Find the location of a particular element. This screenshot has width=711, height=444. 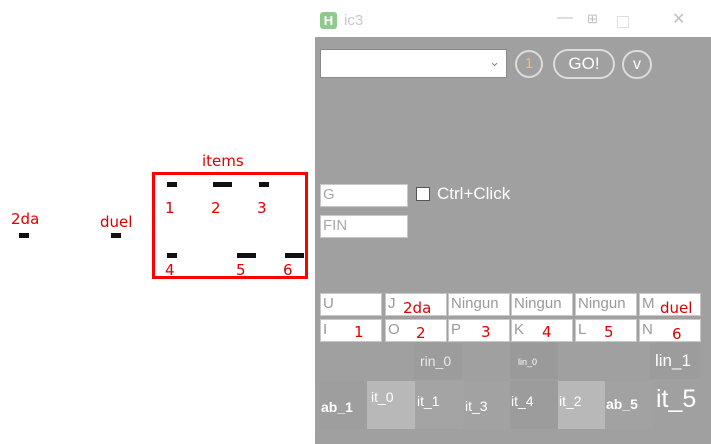

items-annotation: items is located at coordinates (223, 161).